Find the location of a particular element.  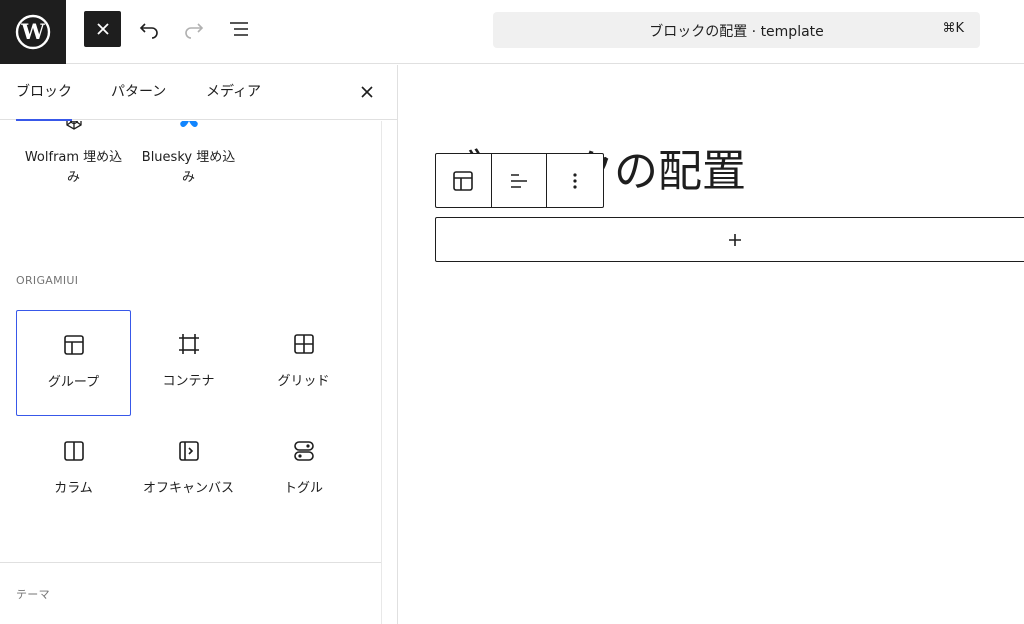

more-options-button is located at coordinates (575, 180).